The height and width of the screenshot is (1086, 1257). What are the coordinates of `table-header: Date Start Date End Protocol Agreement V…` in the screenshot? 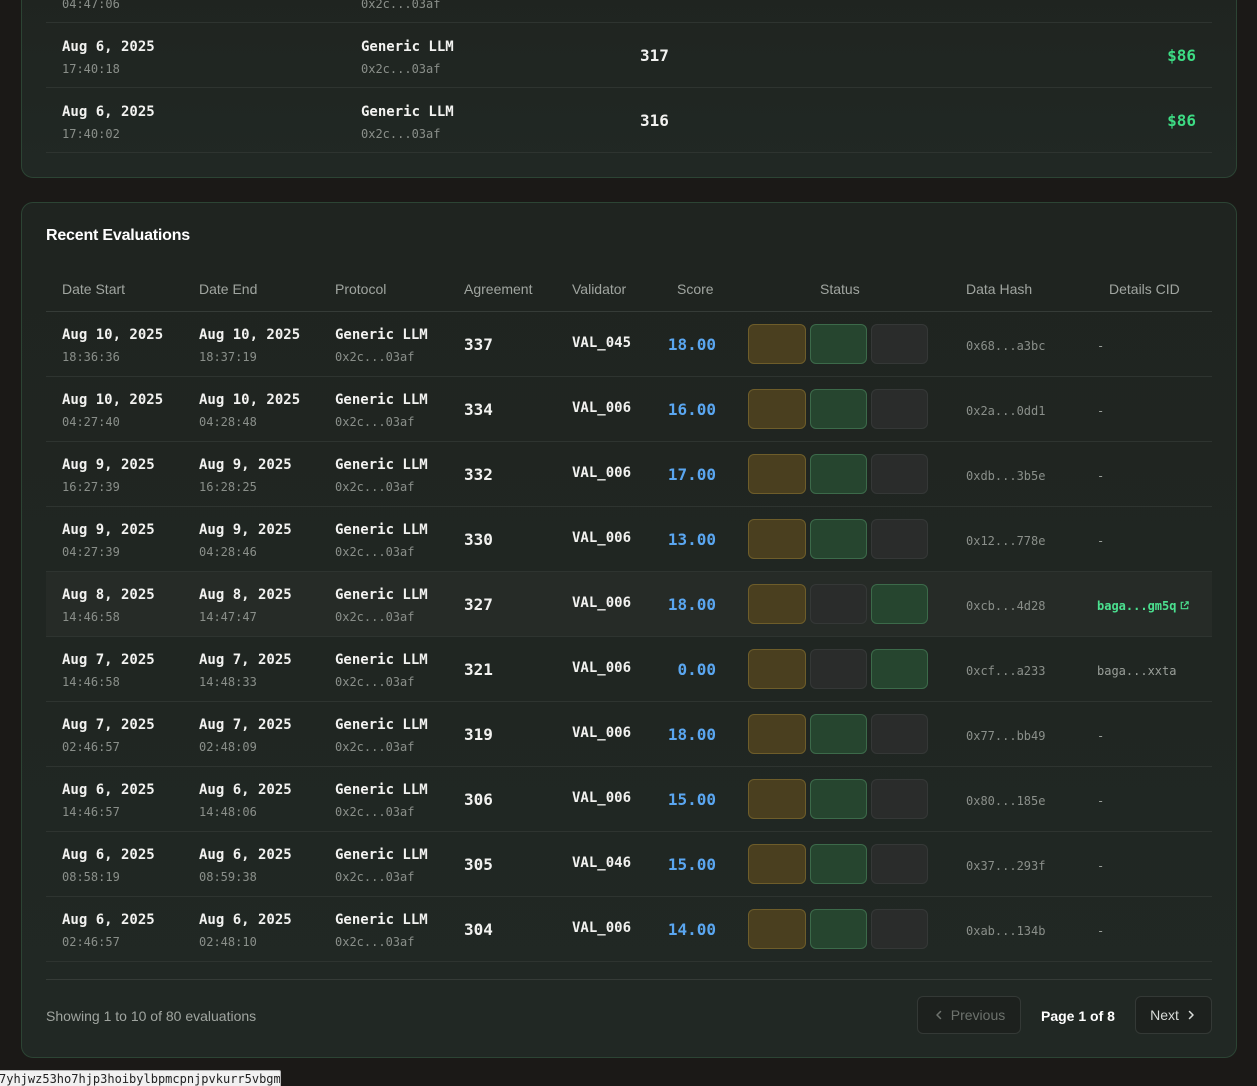 It's located at (629, 289).